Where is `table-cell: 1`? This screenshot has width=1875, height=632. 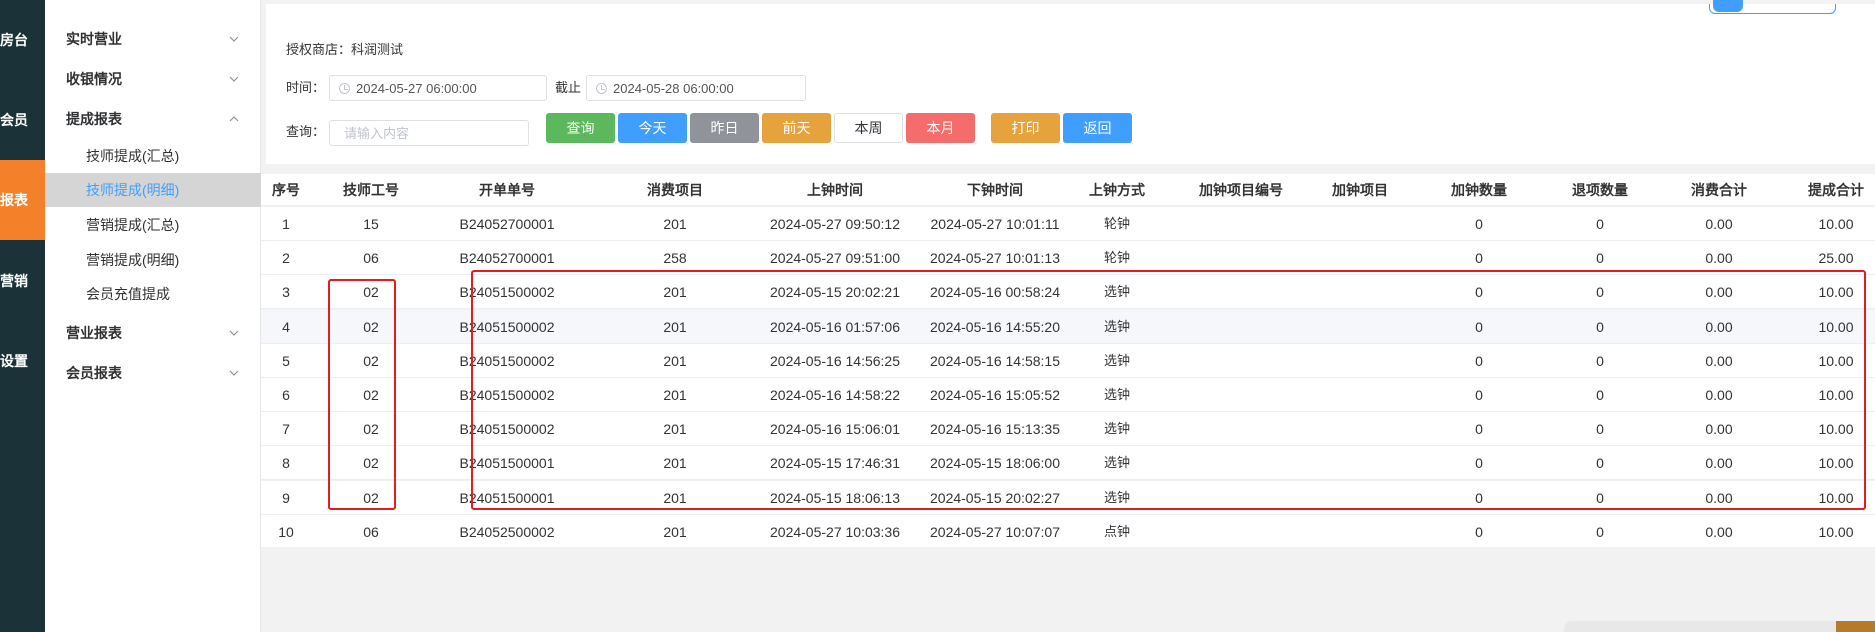 table-cell: 1 is located at coordinates (286, 224).